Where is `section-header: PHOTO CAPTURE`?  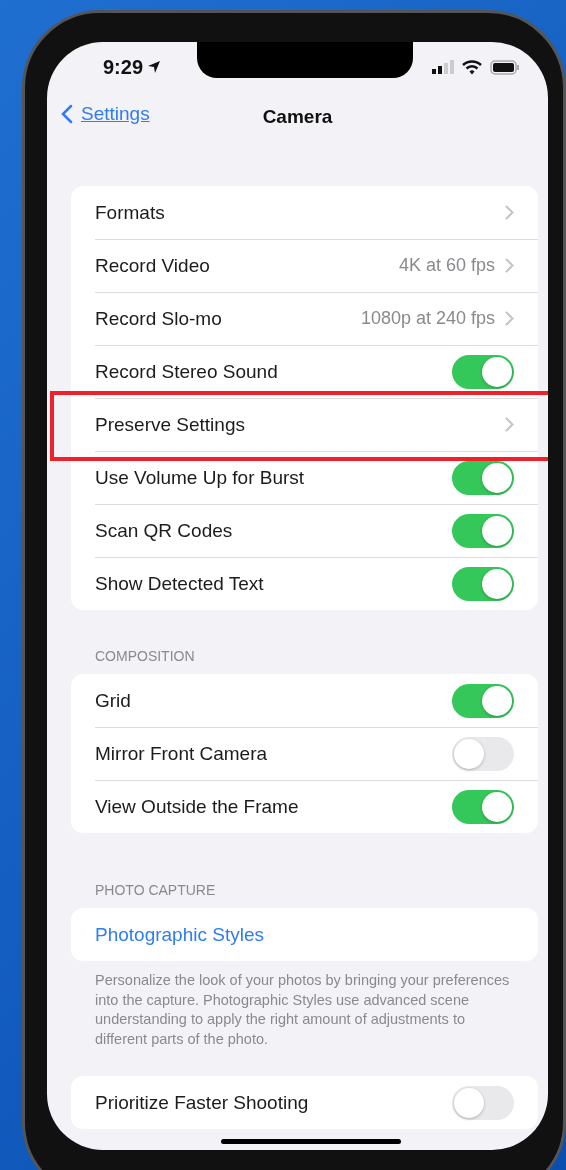
section-header: PHOTO CAPTURE is located at coordinates (156, 890).